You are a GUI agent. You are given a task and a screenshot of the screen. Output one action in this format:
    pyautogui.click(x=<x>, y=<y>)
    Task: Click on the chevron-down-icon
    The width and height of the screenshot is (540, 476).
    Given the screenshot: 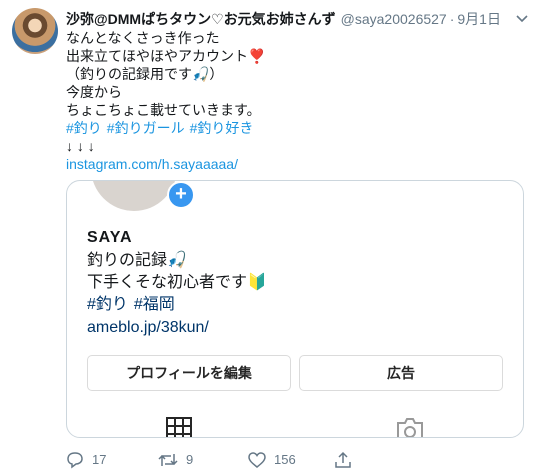 What is the action you would take?
    pyautogui.click(x=522, y=19)
    